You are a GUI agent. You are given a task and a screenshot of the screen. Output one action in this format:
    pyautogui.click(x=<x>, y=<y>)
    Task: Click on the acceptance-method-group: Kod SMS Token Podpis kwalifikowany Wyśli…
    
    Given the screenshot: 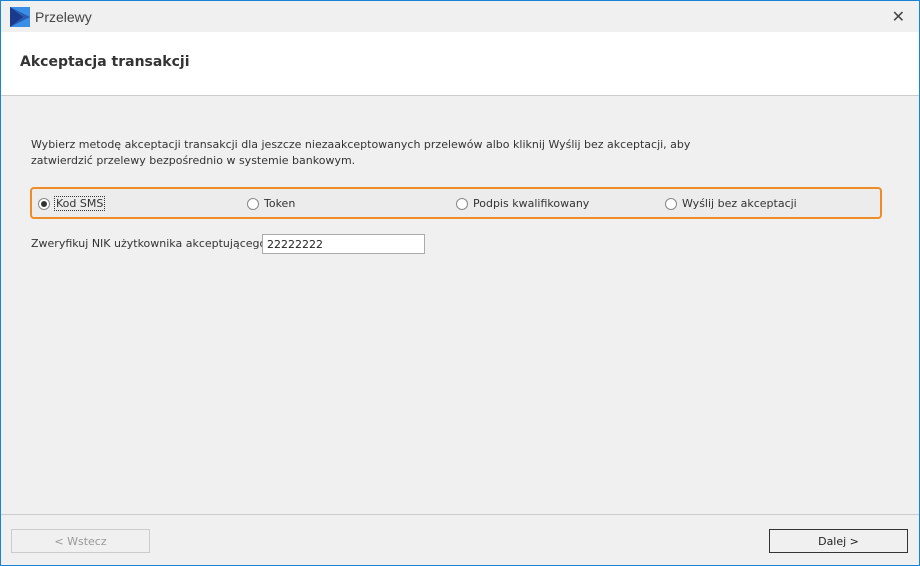 What is the action you would take?
    pyautogui.click(x=456, y=203)
    